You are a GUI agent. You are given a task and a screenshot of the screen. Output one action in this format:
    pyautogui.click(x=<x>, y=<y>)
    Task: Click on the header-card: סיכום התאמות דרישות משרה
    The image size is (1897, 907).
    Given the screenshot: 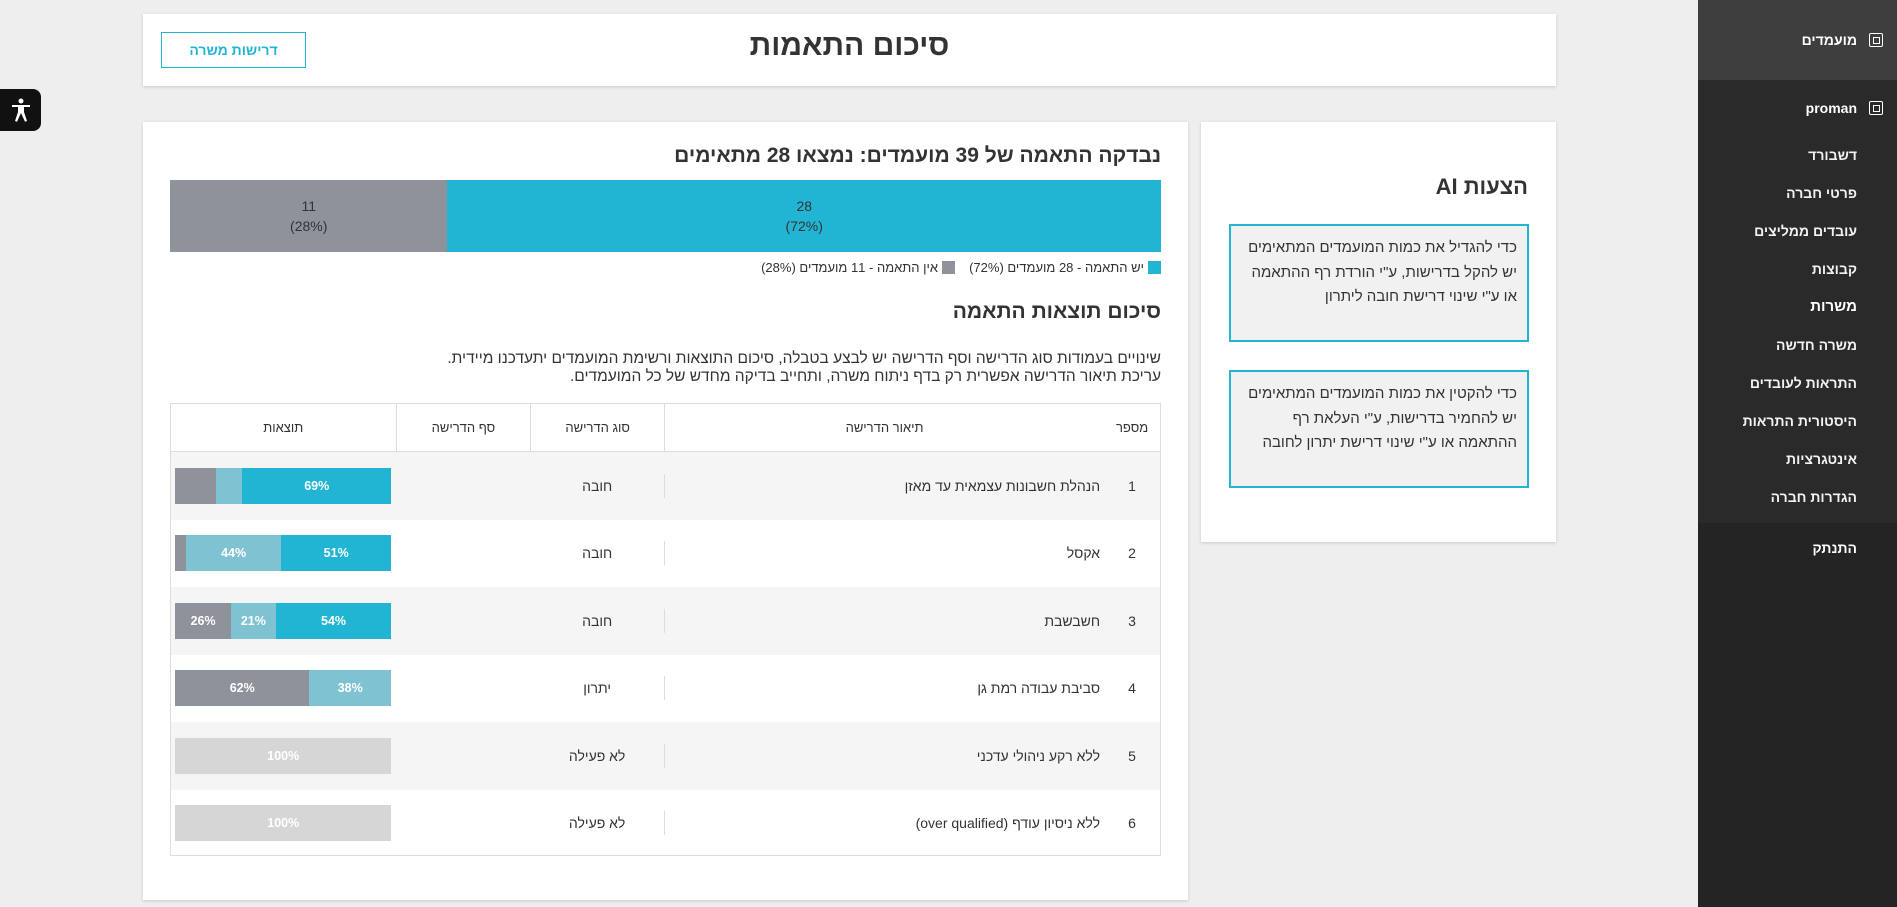 What is the action you would take?
    pyautogui.click(x=849, y=50)
    